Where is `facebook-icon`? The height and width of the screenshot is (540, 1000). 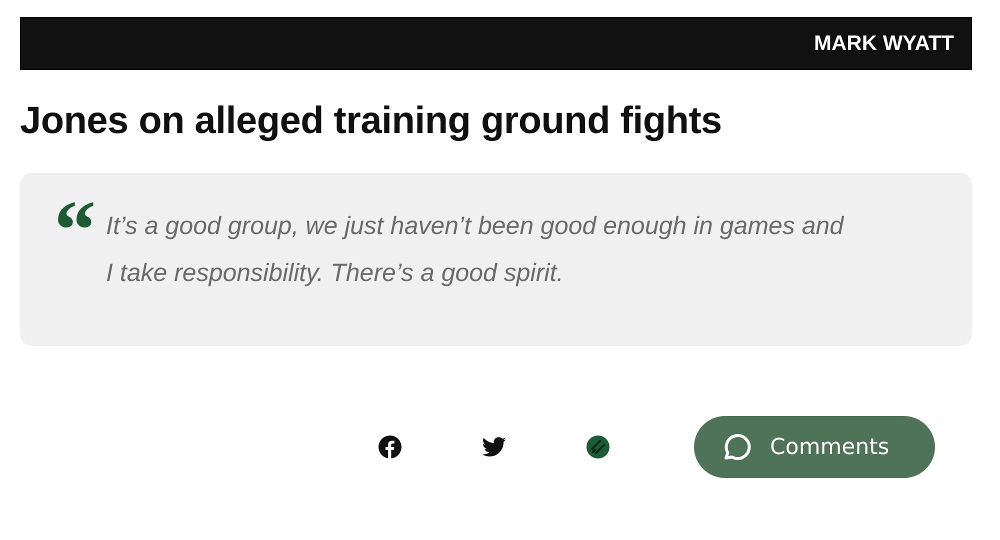 facebook-icon is located at coordinates (390, 447).